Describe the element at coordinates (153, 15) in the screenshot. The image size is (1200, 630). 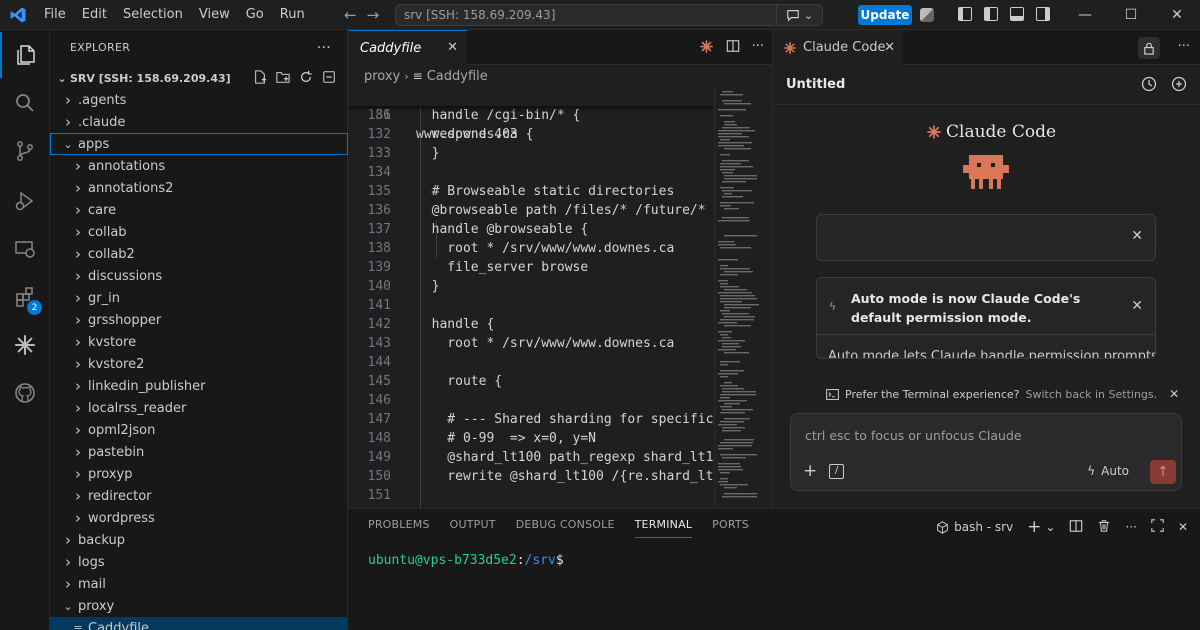
I see `menu-selection: Selection` at that location.